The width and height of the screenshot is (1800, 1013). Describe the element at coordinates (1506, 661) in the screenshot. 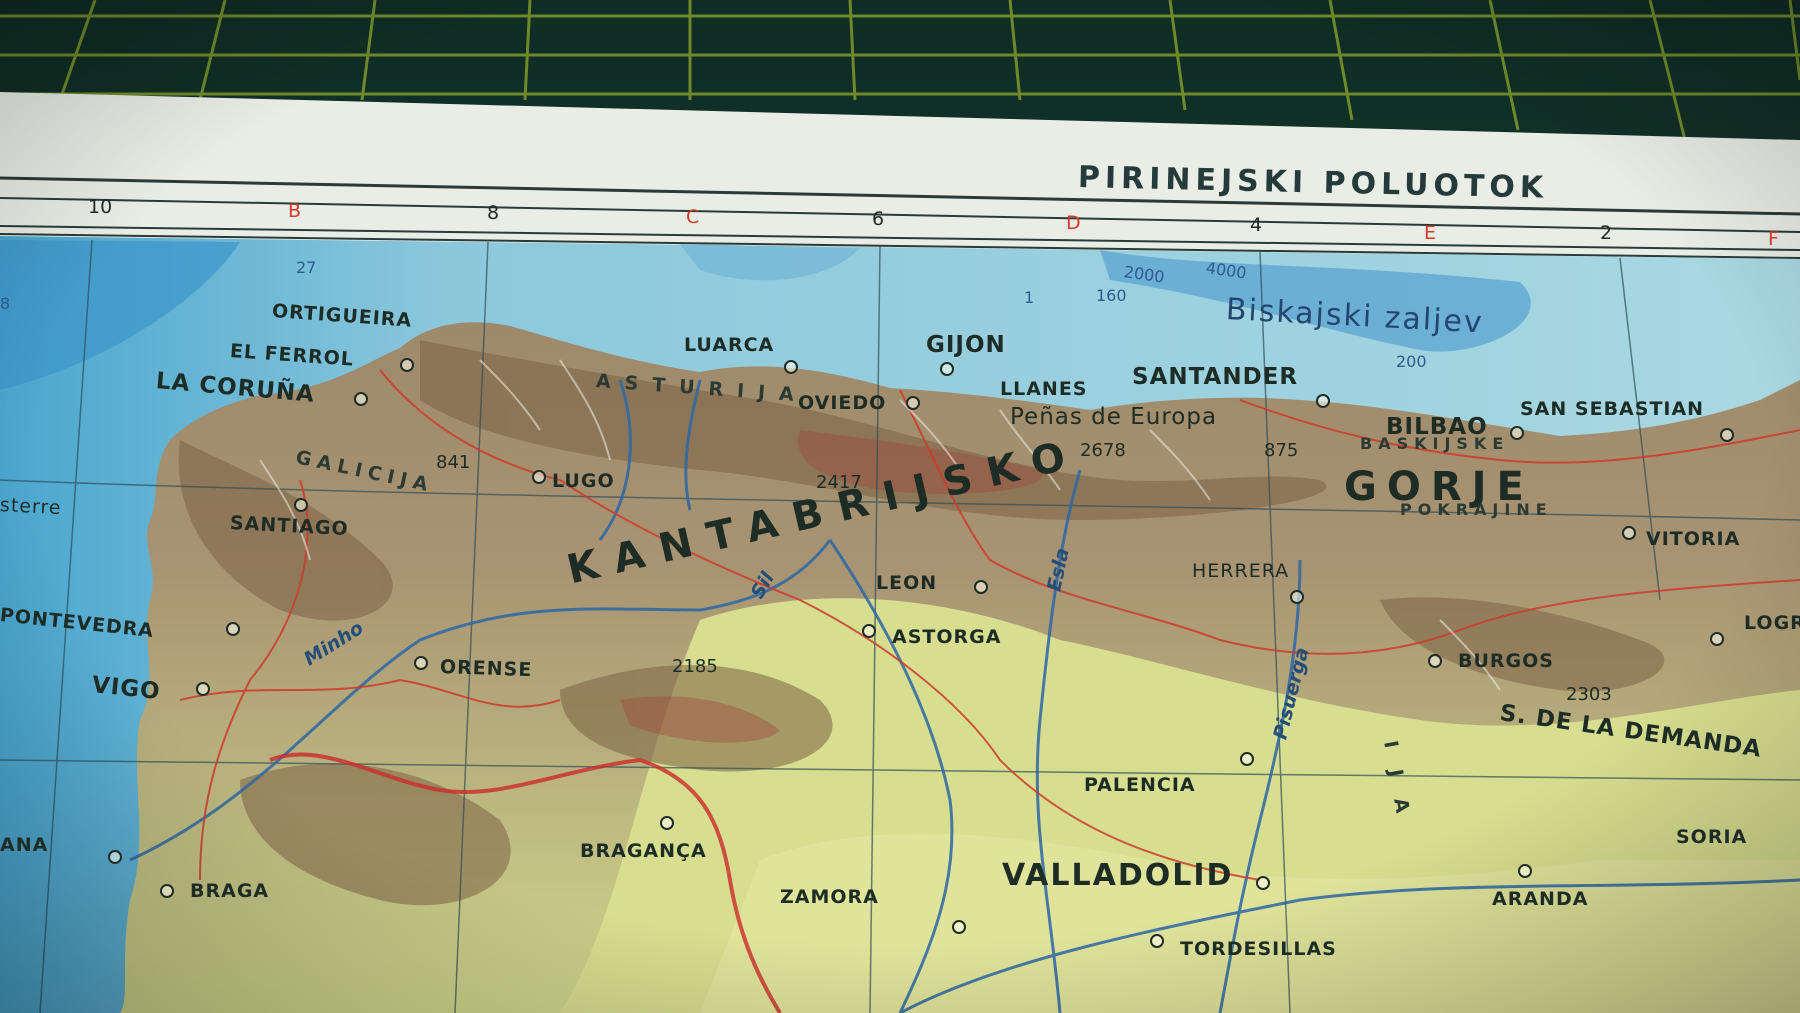

I see `city-burgos: BURGOS` at that location.